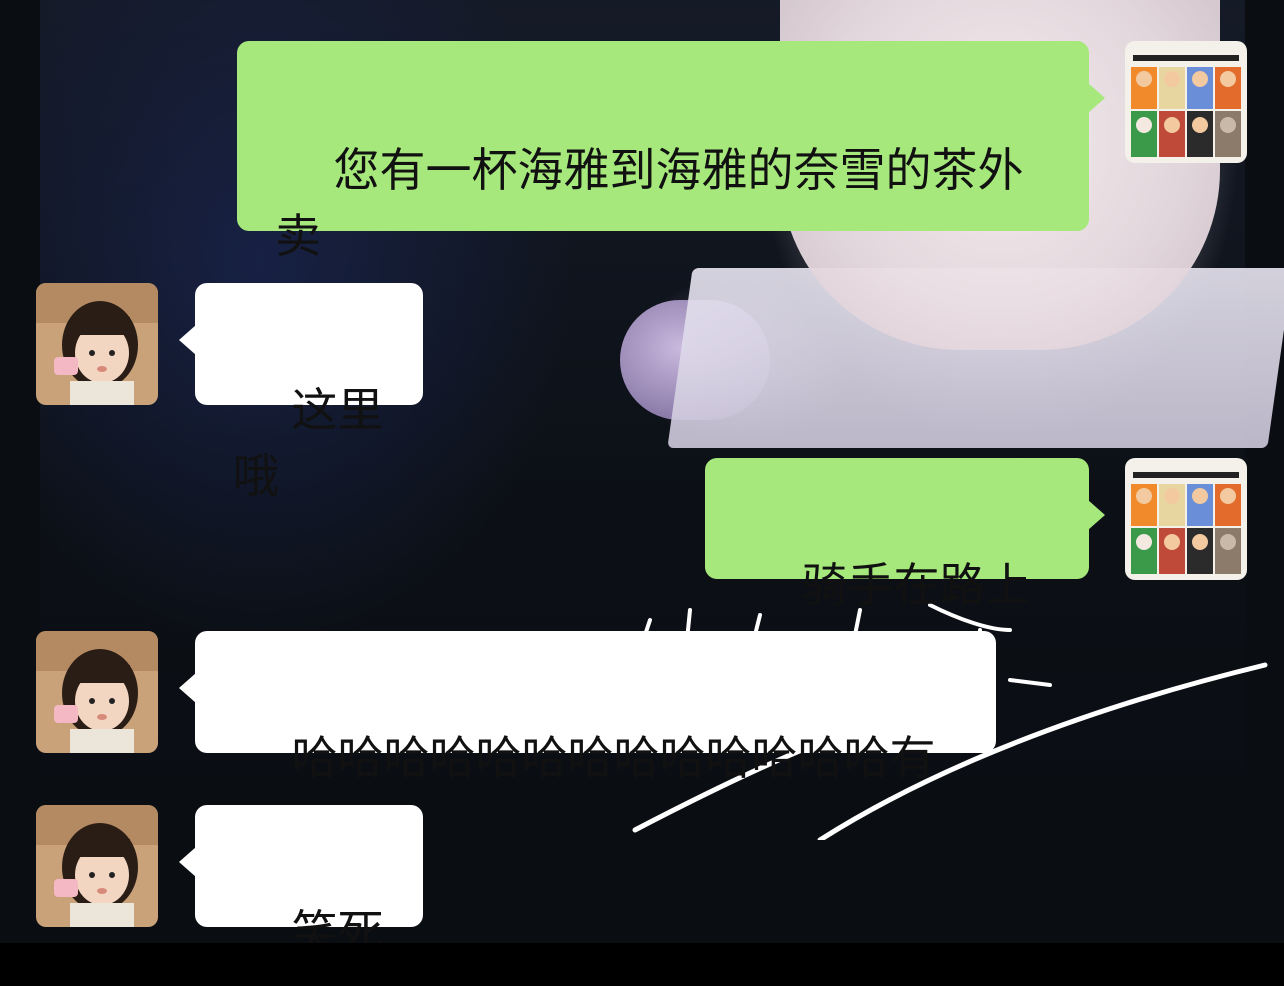 The width and height of the screenshot is (1284, 986). Describe the element at coordinates (642, 964) in the screenshot. I see `bottom-bar` at that location.